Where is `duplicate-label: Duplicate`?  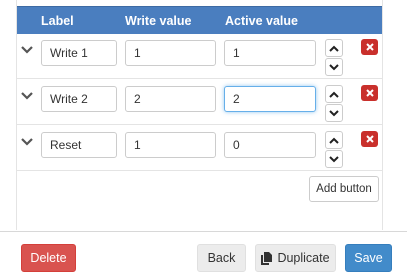
duplicate-label: Duplicate is located at coordinates (303, 258).